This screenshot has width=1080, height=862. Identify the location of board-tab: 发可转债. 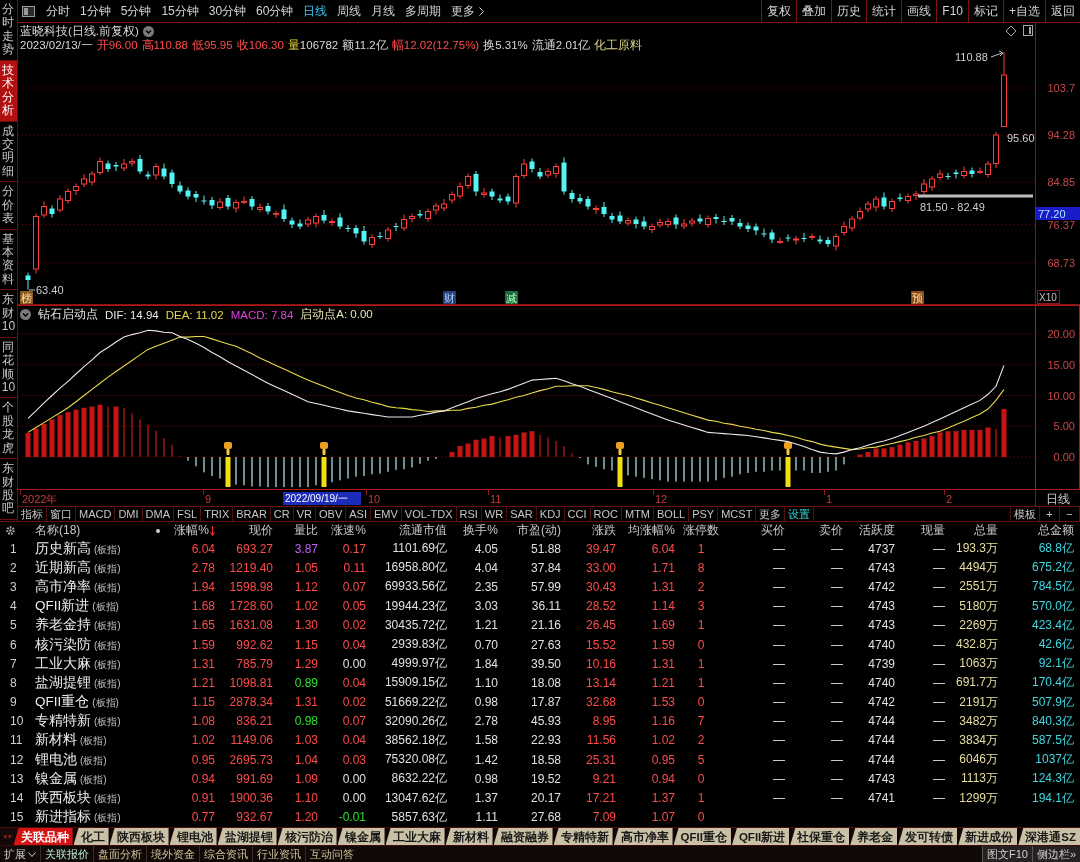
(928, 836).